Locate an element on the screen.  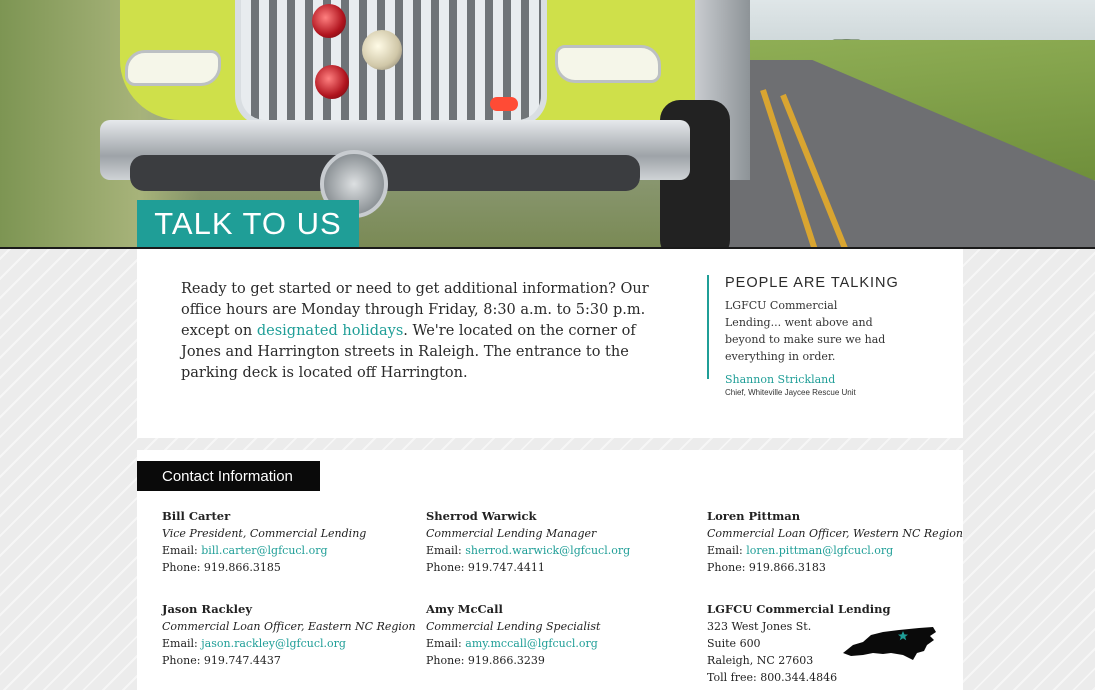
contact-email-link: loren.pittman@lgfcucl.org is located at coordinates (819, 550).